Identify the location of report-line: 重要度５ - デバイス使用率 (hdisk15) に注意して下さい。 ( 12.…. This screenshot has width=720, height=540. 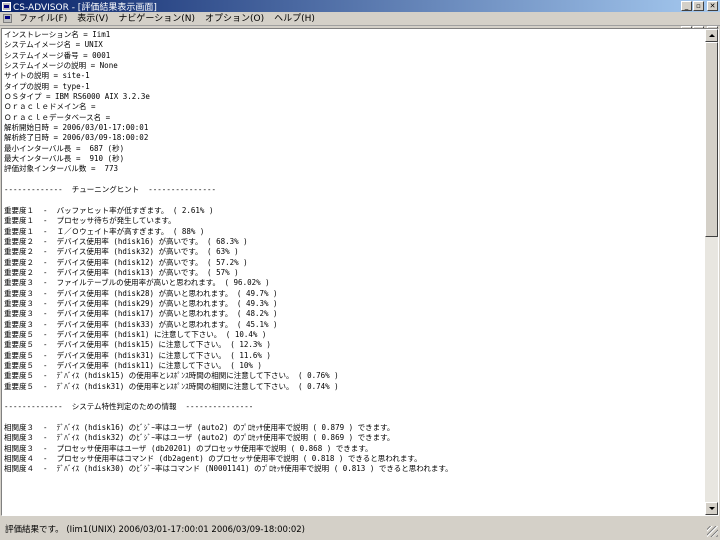
(137, 345).